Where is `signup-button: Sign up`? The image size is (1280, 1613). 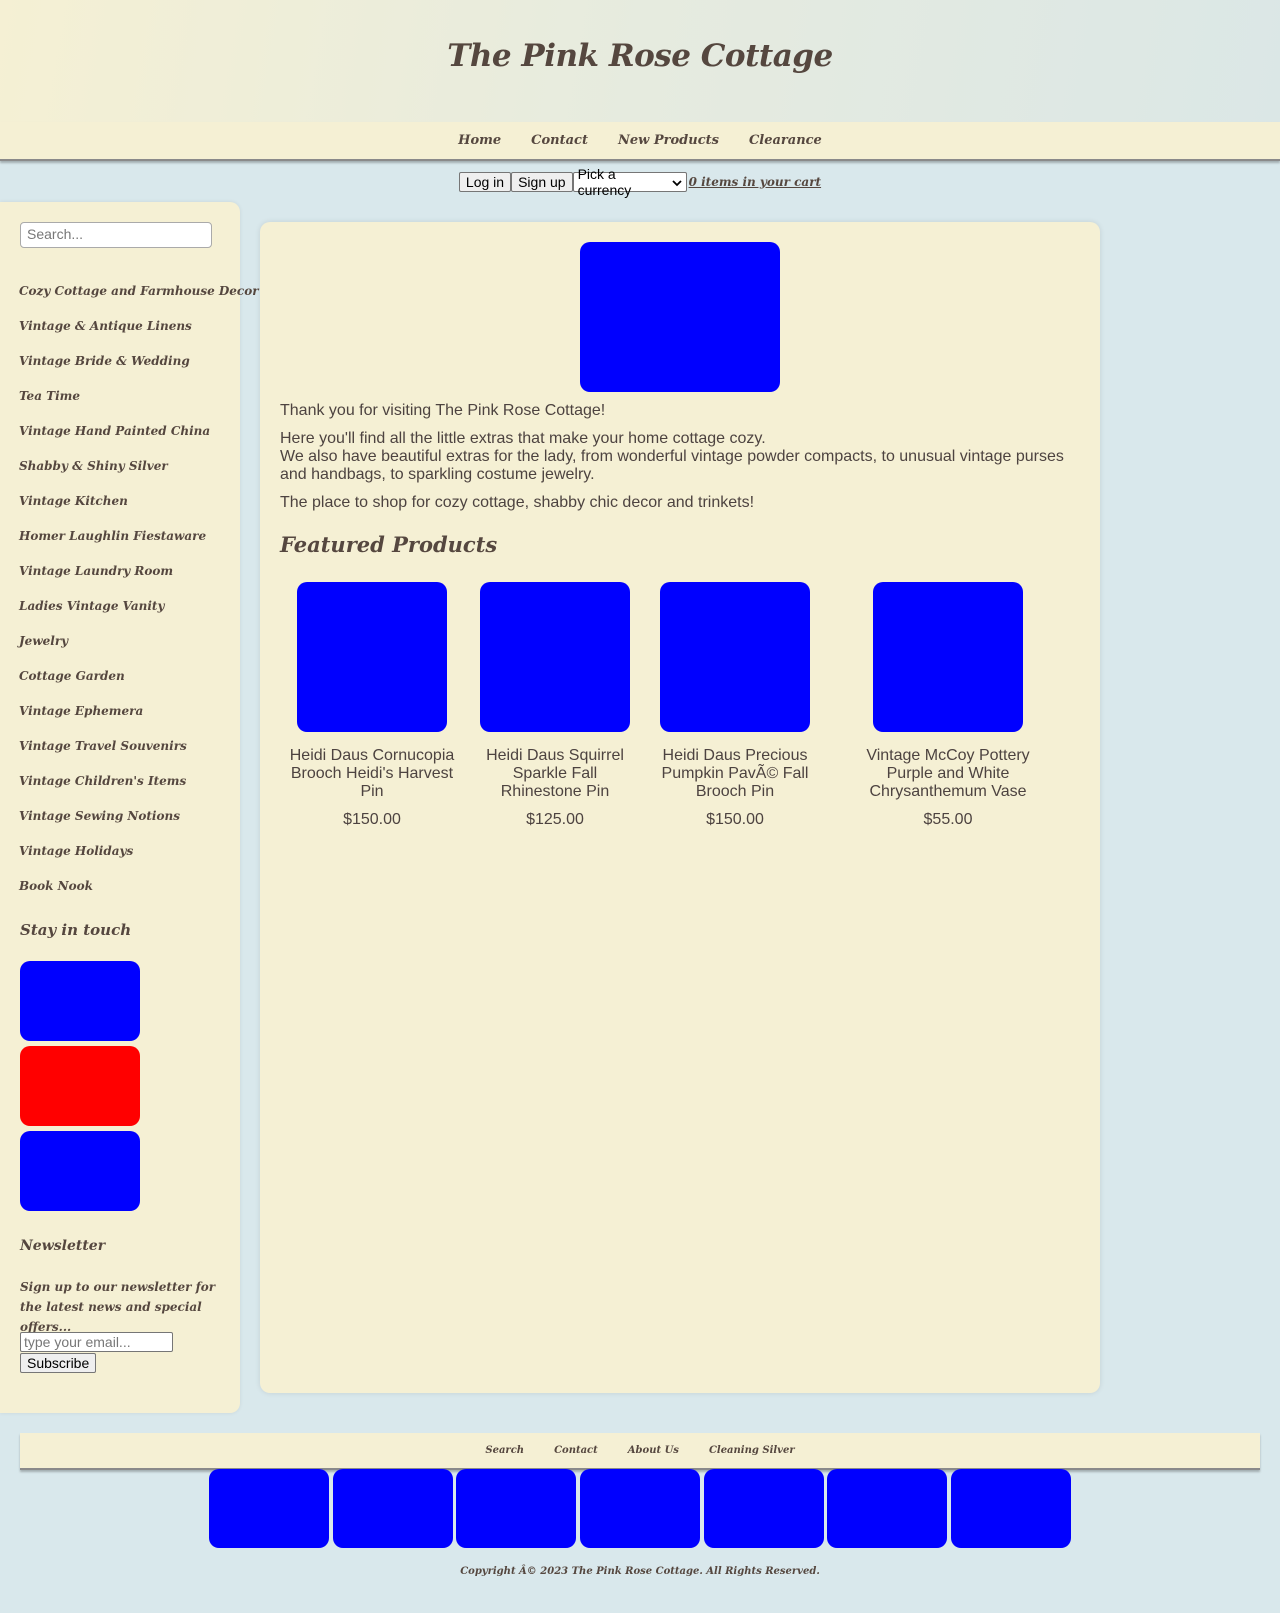 signup-button: Sign up is located at coordinates (542, 182).